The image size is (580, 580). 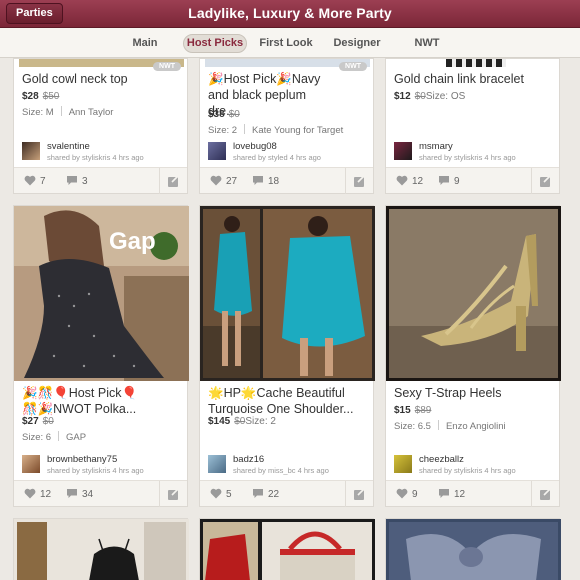 I want to click on like-count: 27, so click(x=232, y=181).